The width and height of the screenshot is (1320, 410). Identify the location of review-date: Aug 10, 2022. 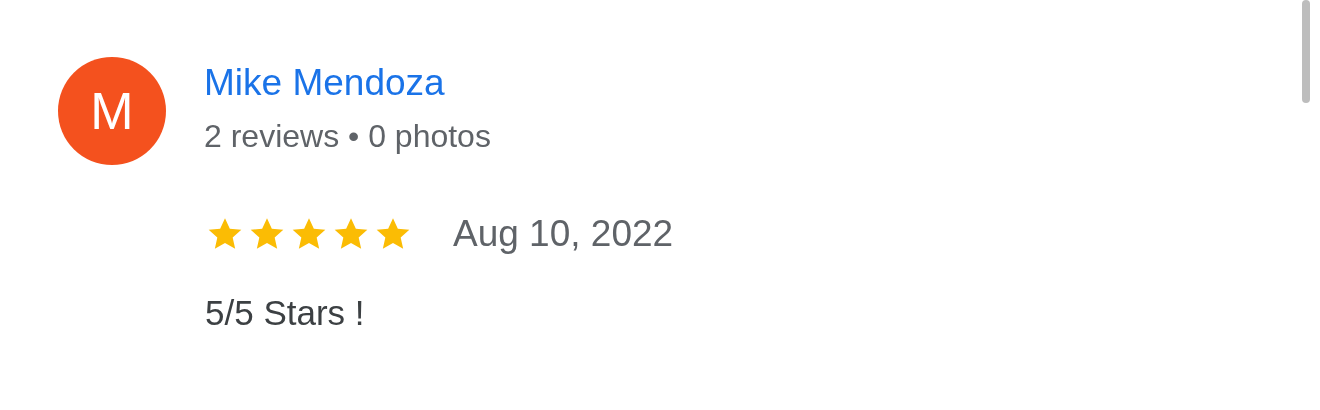
(563, 234).